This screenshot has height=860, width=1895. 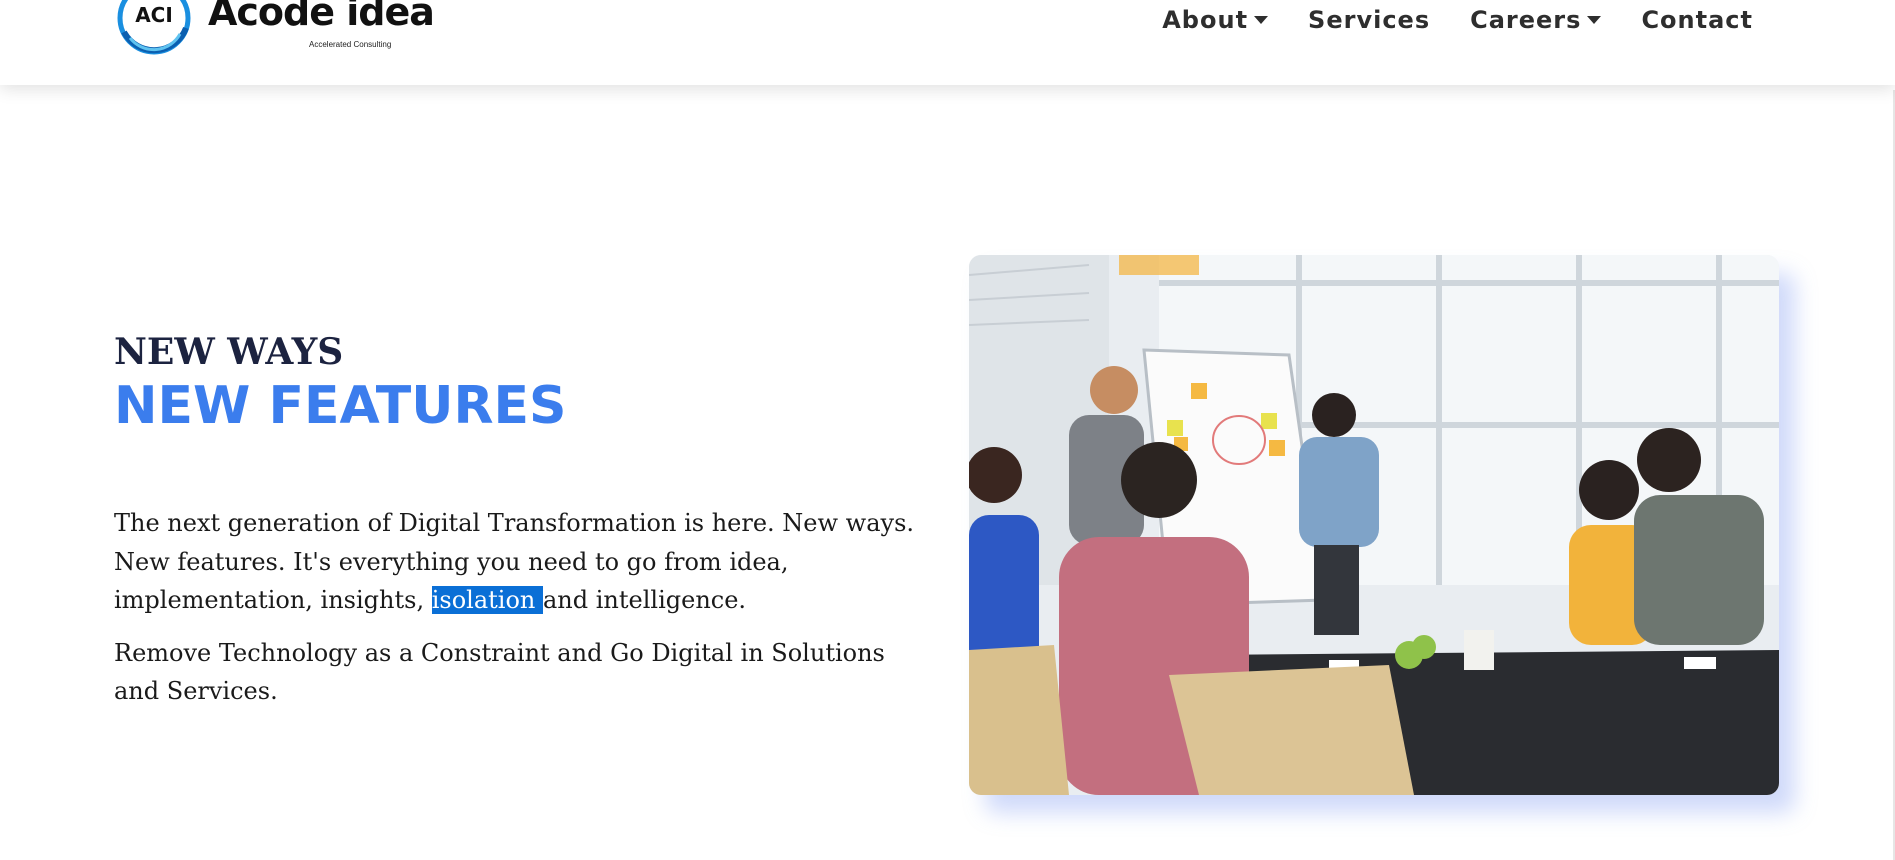 I want to click on nav-contact: Contact, so click(x=1697, y=20).